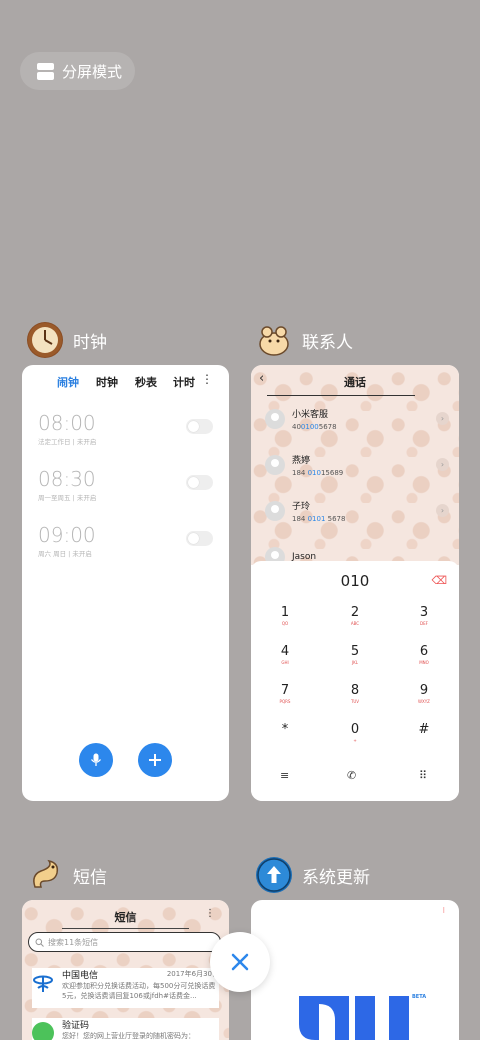 The height and width of the screenshot is (1040, 480). What do you see at coordinates (285, 654) in the screenshot?
I see `dial-key: 4 GHI` at bounding box center [285, 654].